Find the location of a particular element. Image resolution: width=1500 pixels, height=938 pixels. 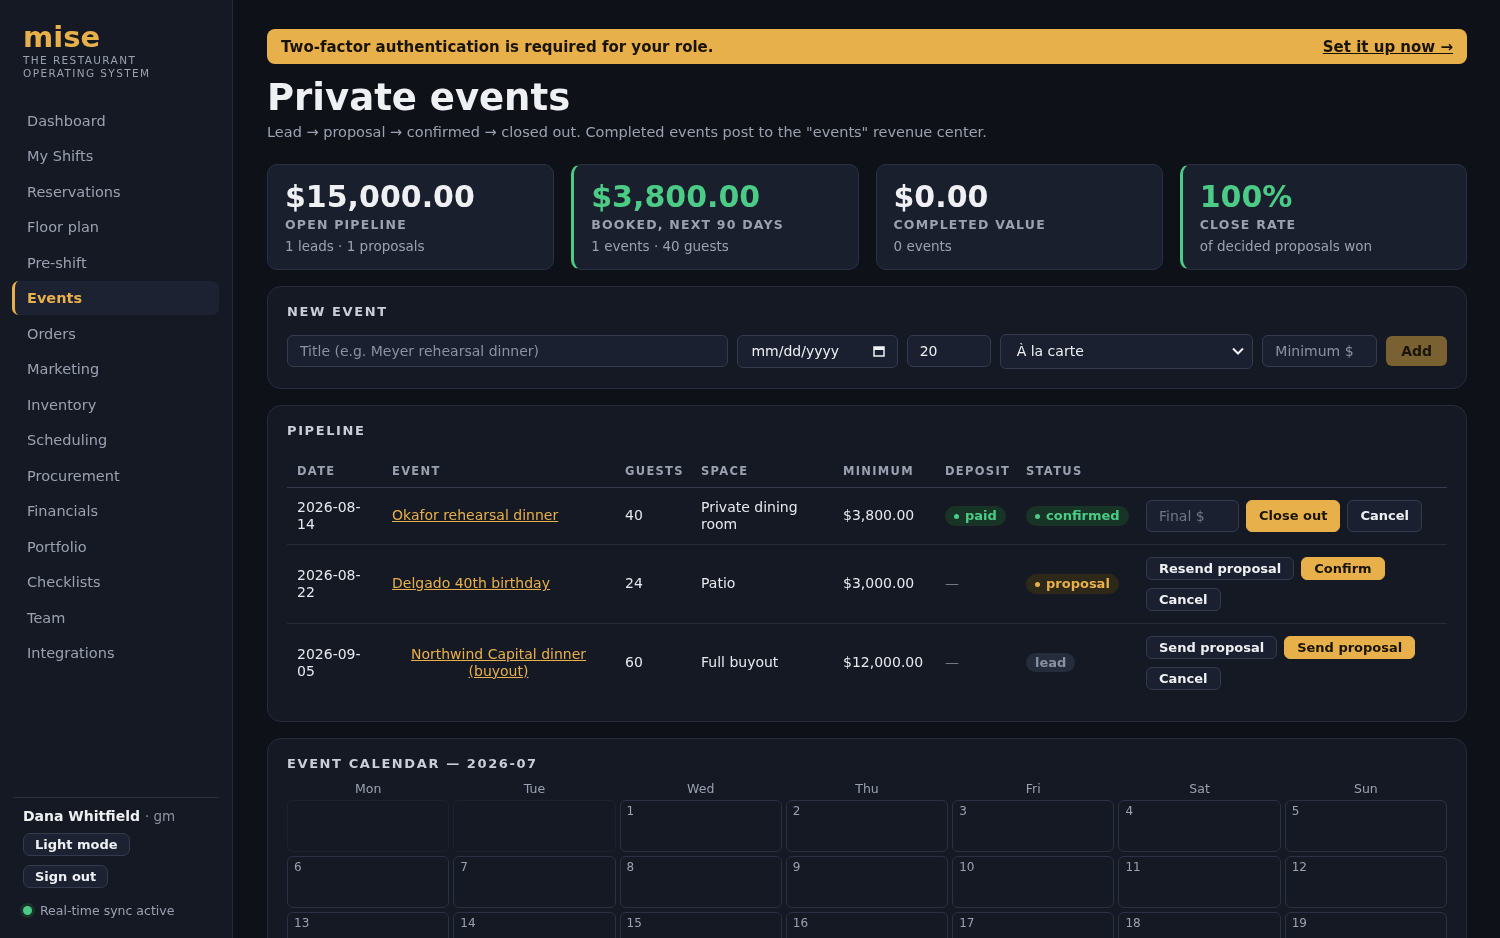

page-title: Private events is located at coordinates (419, 98).